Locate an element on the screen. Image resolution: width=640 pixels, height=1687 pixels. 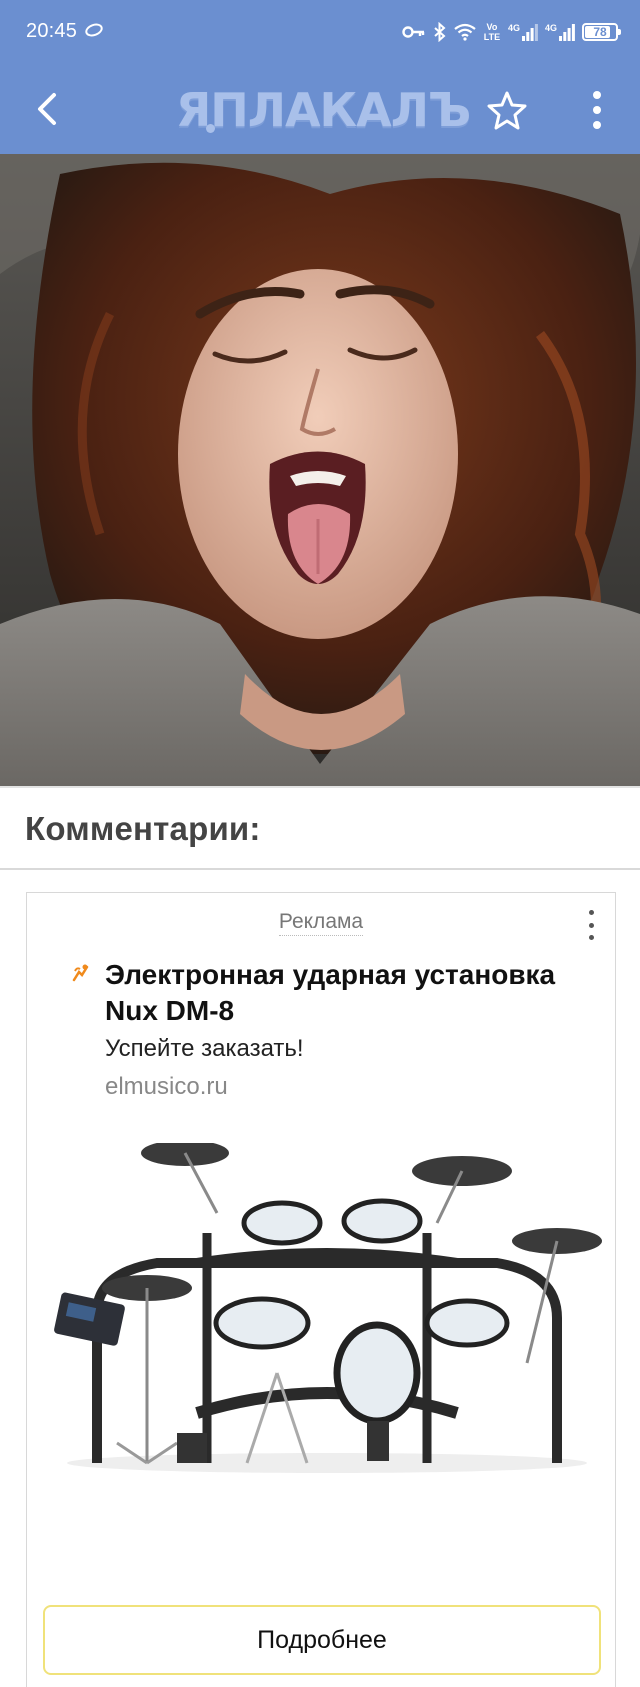
star-icon is located at coordinates (507, 110).